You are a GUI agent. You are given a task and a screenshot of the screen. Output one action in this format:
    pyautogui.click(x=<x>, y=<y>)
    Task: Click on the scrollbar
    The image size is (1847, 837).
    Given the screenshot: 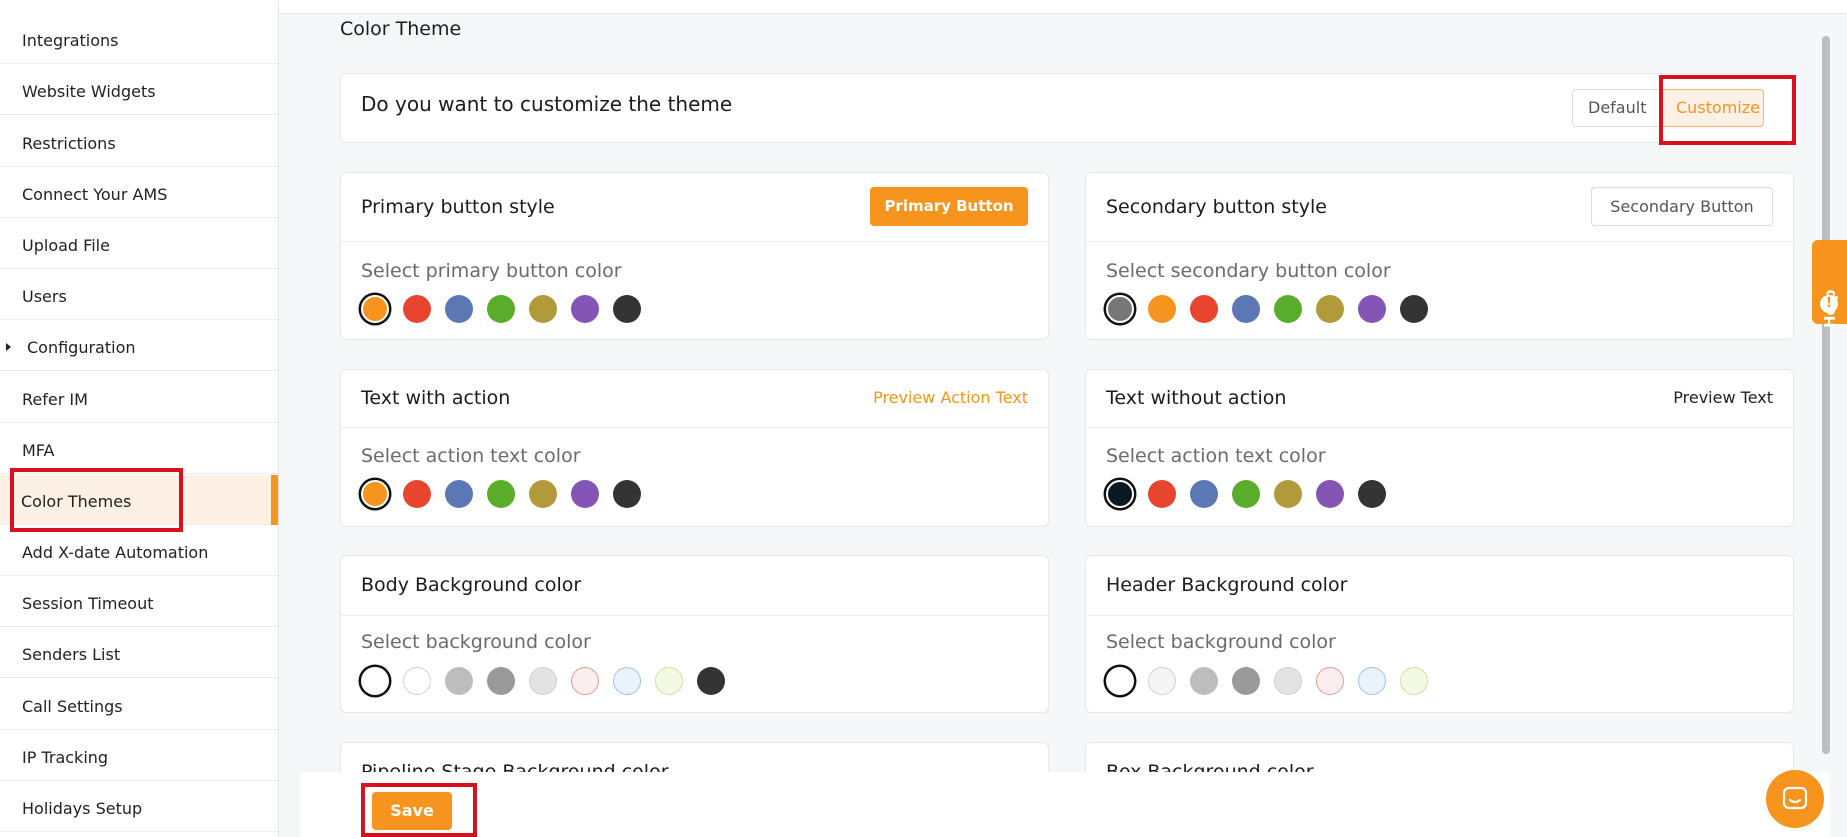 What is the action you would take?
    pyautogui.click(x=1826, y=395)
    